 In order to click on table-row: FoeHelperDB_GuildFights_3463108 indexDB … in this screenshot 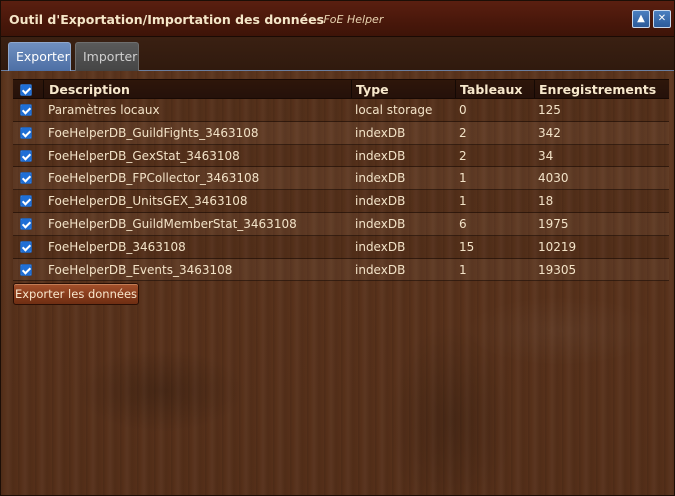, I will do `click(341, 133)`.